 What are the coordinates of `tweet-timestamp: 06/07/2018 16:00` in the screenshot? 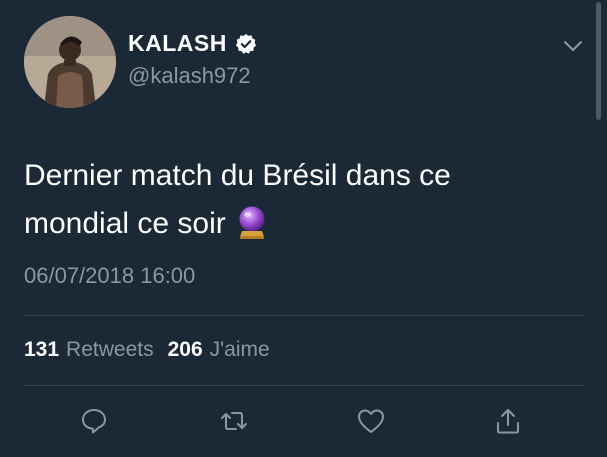 It's located at (109, 276).